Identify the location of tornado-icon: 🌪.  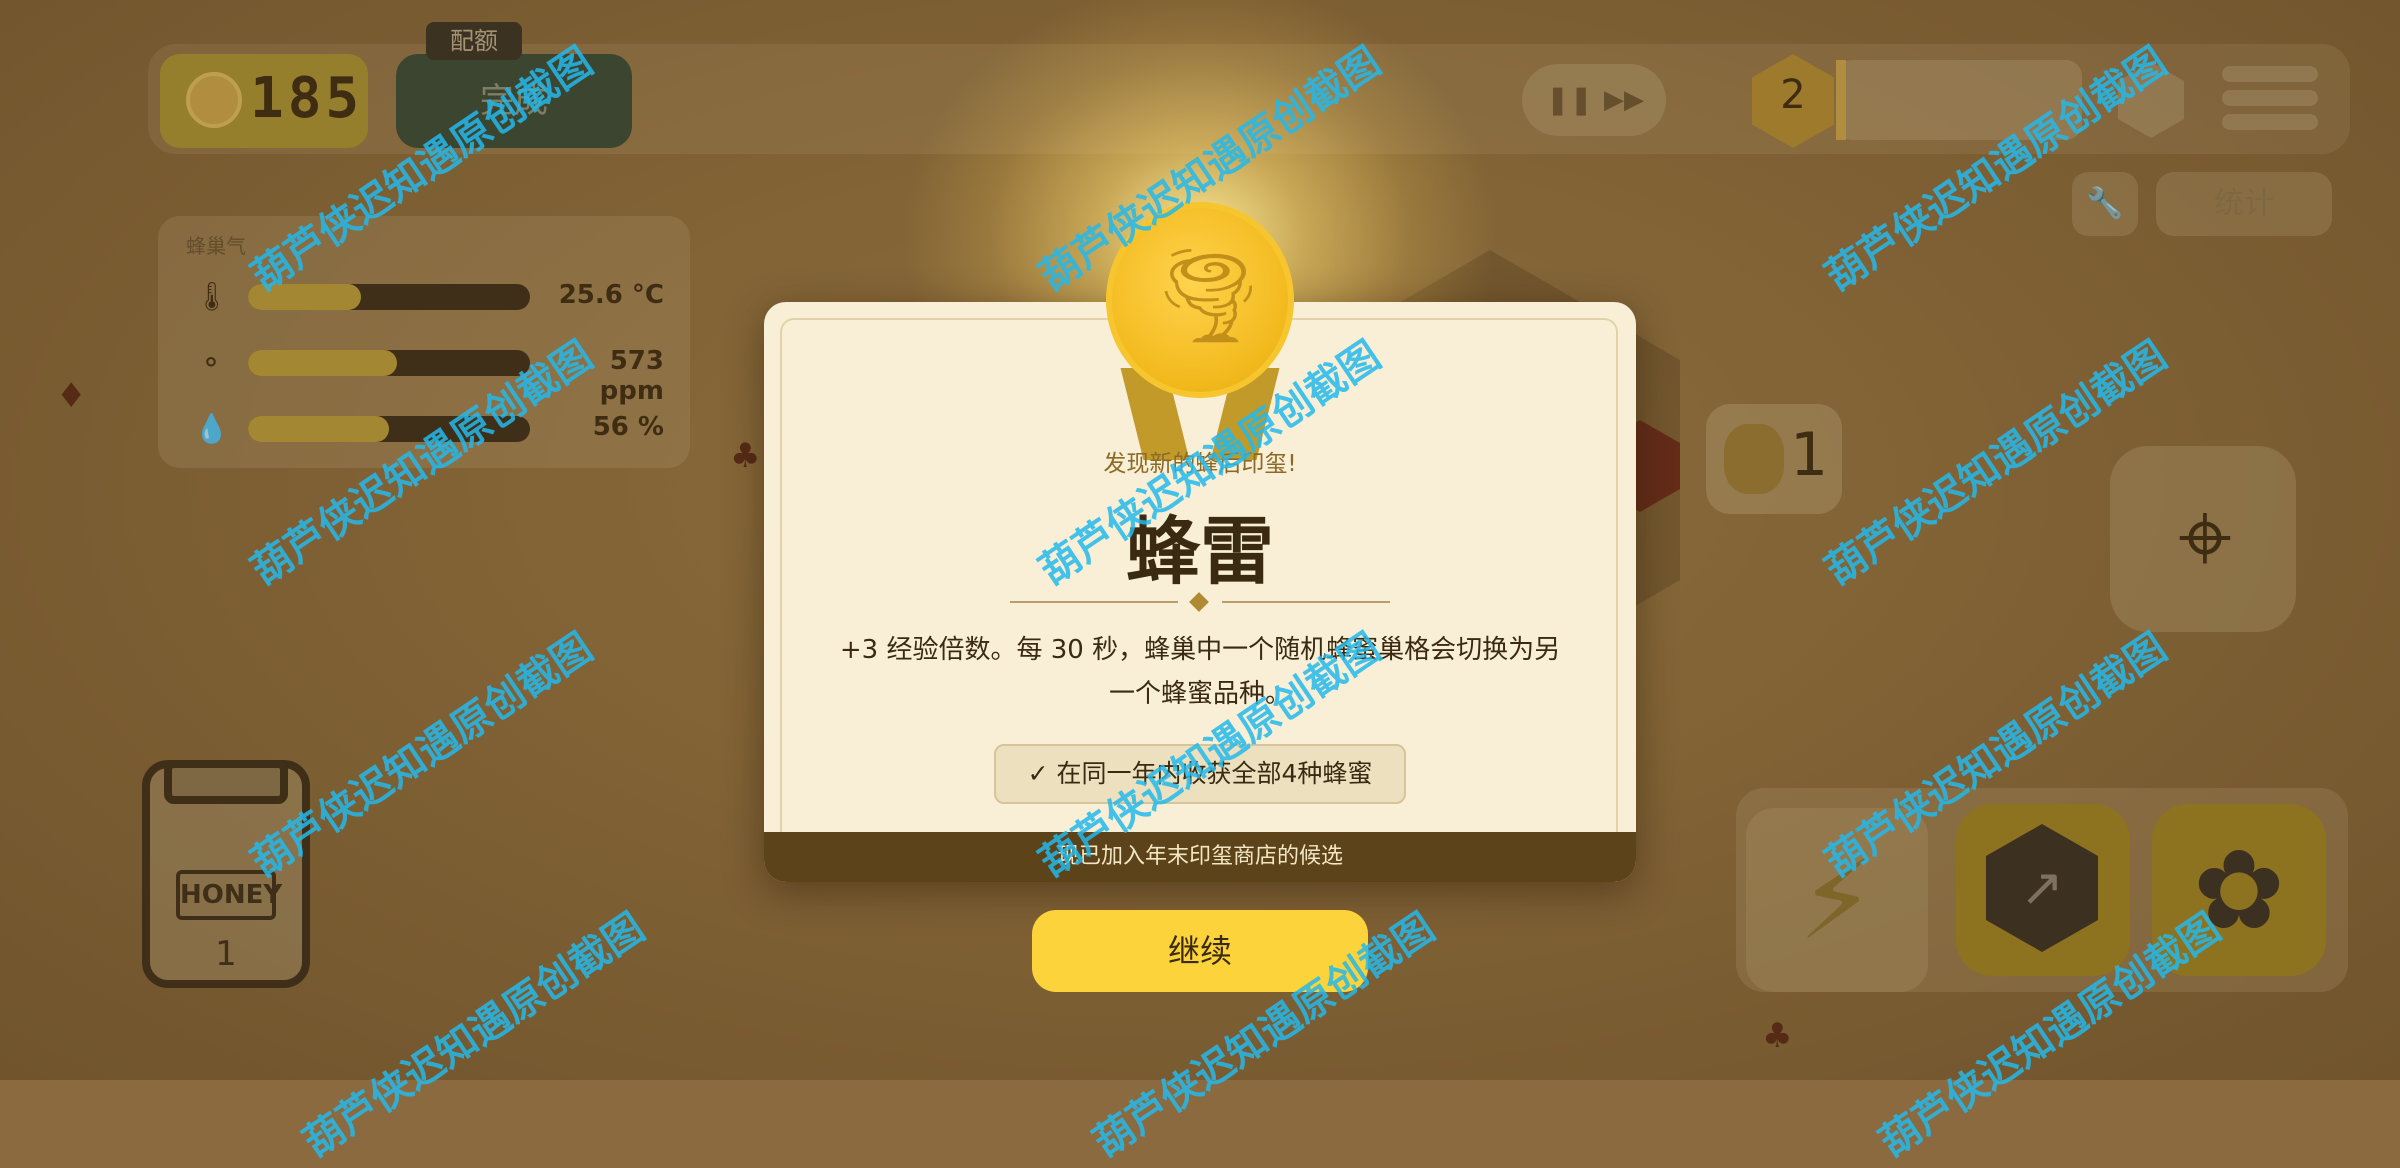
(1208, 295).